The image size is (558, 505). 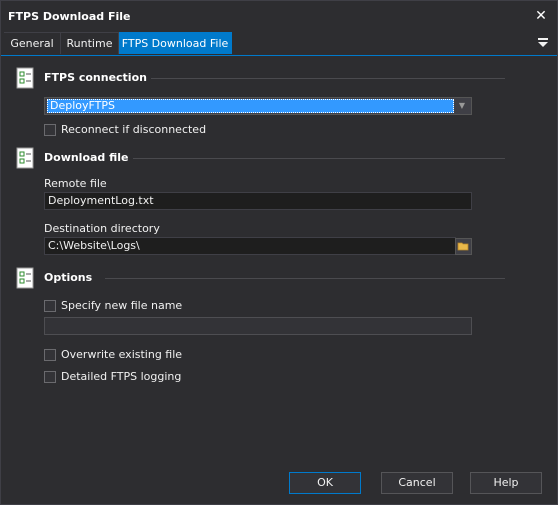 I want to click on reconnect-checkbox-row: Reconnect if disconnected, so click(x=125, y=130).